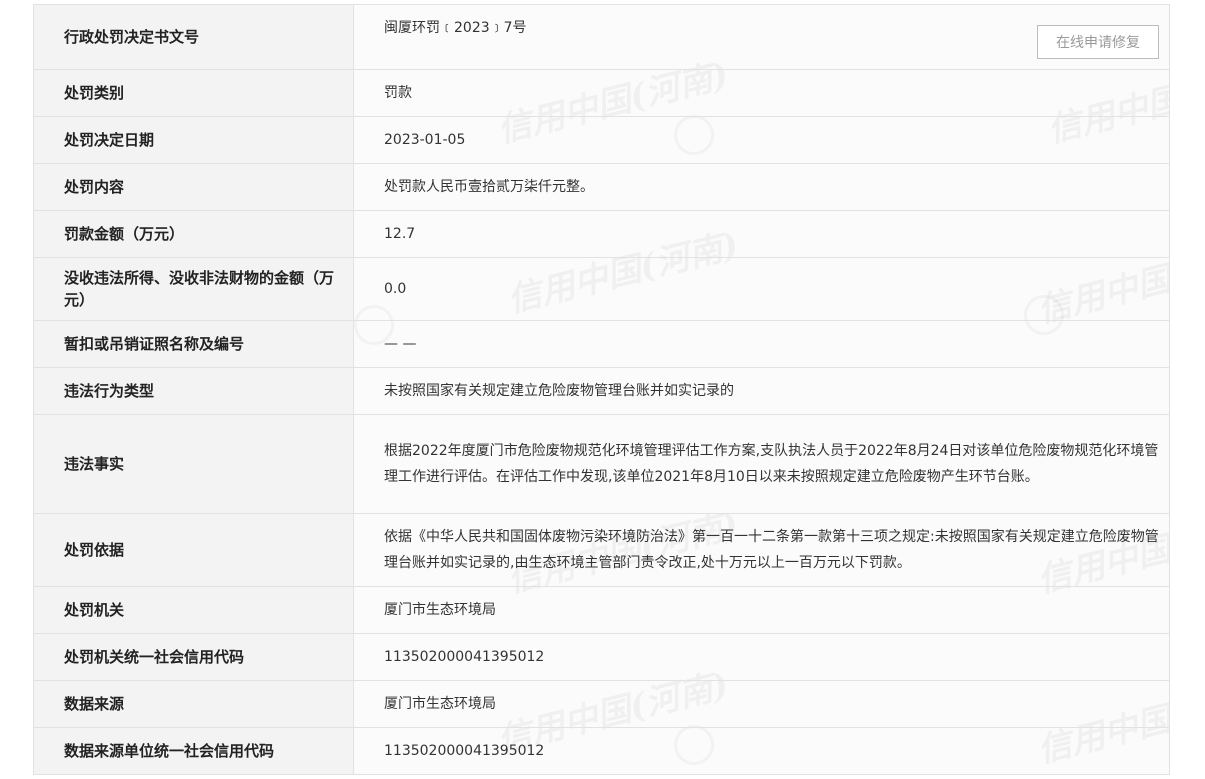 The image size is (1205, 779). What do you see at coordinates (194, 37) in the screenshot?
I see `label-decision-number: 行政处罚决定书文号` at bounding box center [194, 37].